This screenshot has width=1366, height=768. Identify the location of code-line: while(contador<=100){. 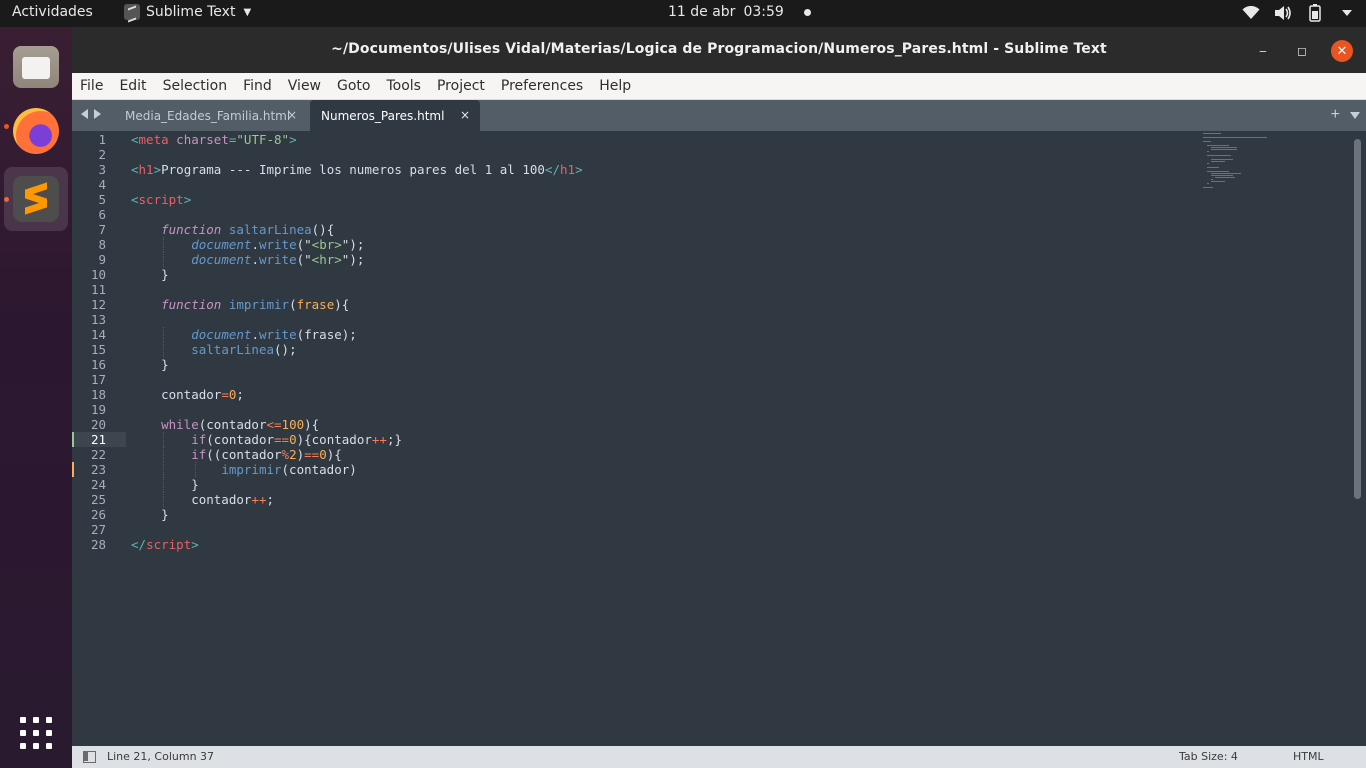
(240, 424).